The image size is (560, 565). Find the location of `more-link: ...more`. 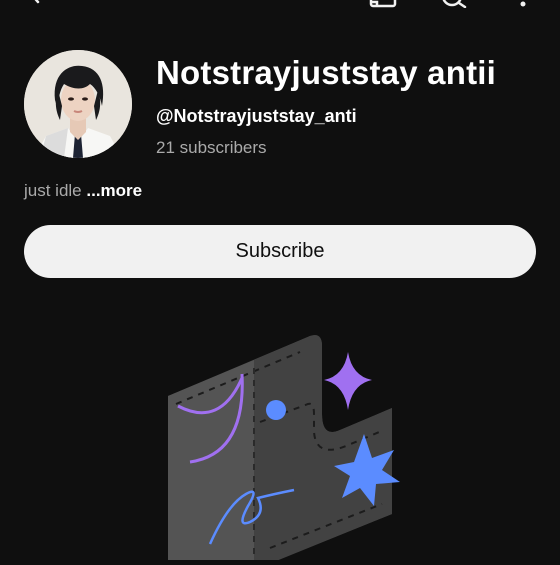

more-link: ...more is located at coordinates (114, 190).